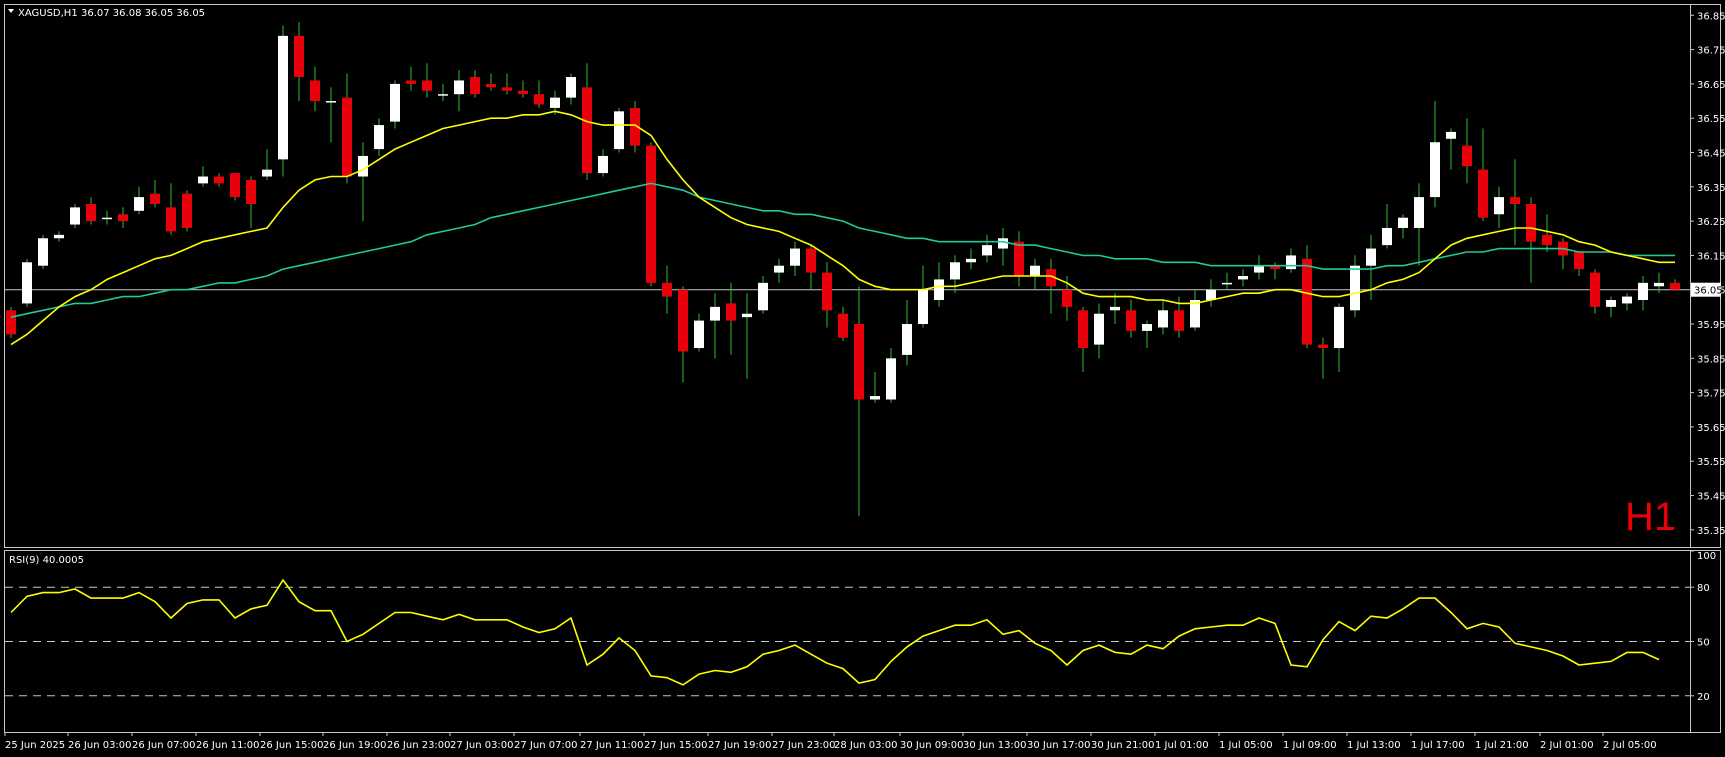 Image resolution: width=1725 pixels, height=757 pixels. What do you see at coordinates (1123, 745) in the screenshot?
I see `time-tick-label: 30 Jun 21:00` at bounding box center [1123, 745].